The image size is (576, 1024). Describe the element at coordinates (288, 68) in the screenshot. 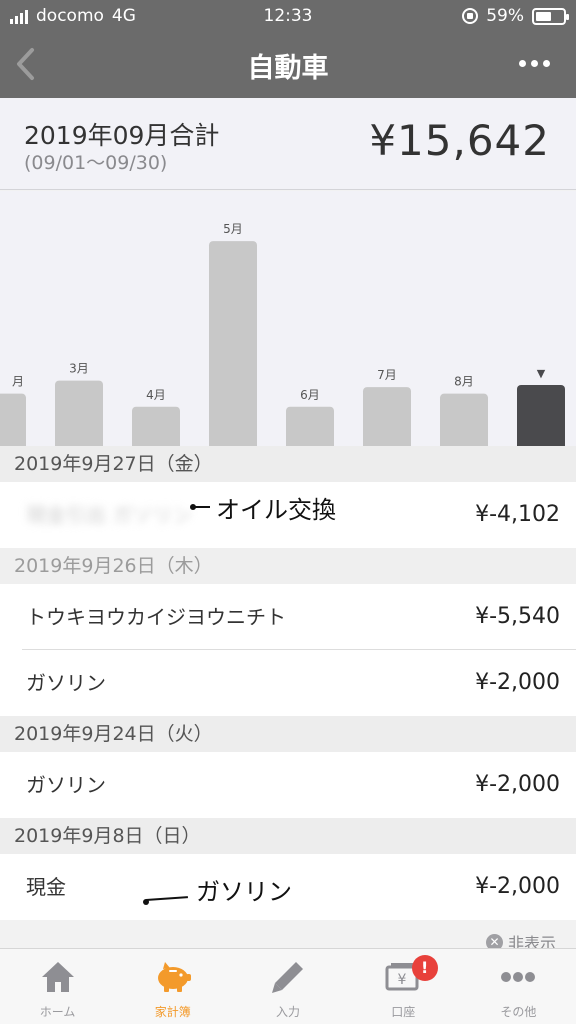

I see `page-title: 自動車` at that location.